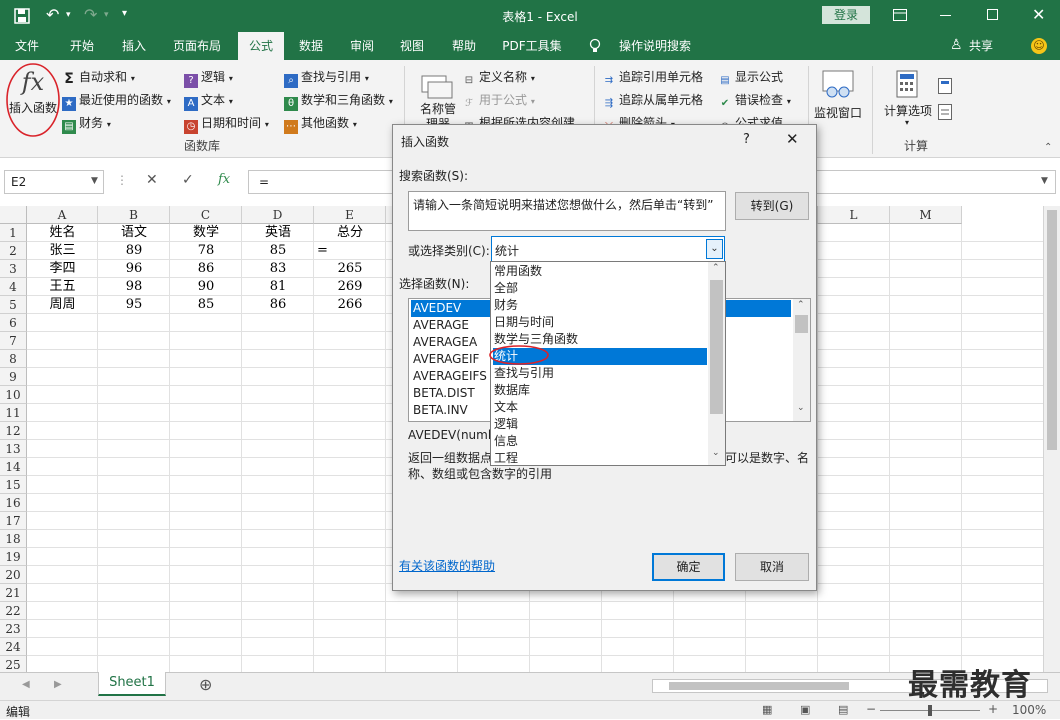 This screenshot has width=1060, height=720. I want to click on cell-b1: 语文, so click(134, 233).